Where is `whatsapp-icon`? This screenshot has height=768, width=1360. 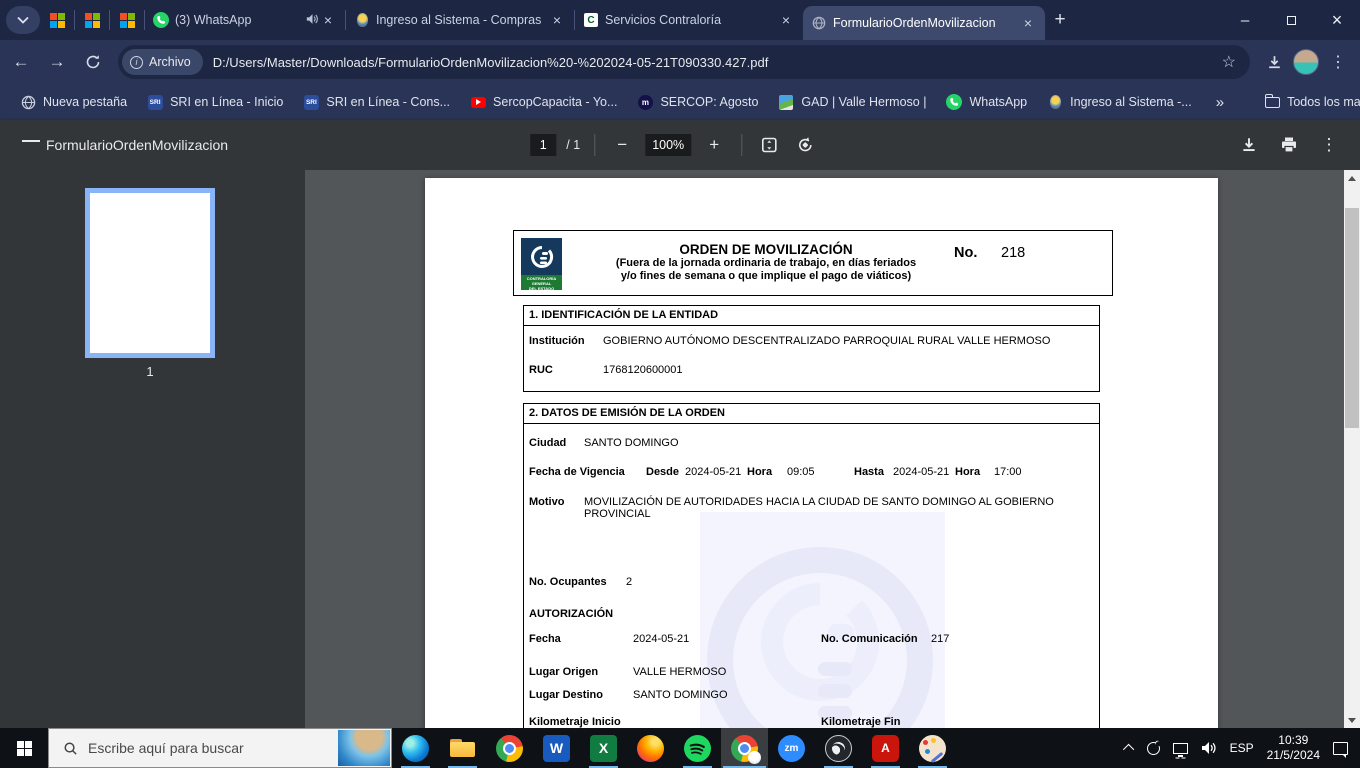 whatsapp-icon is located at coordinates (161, 20).